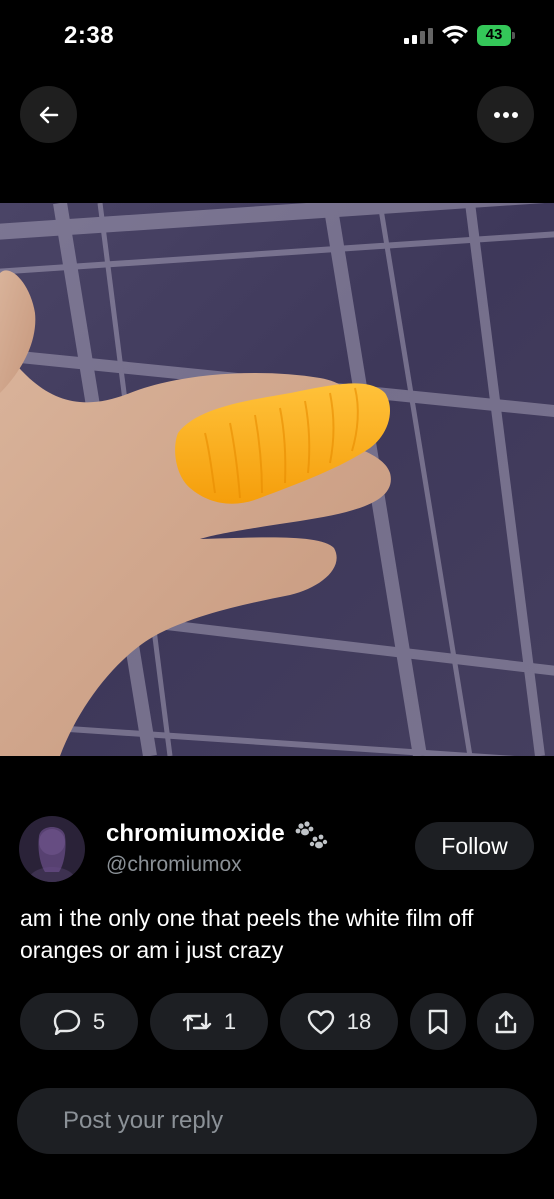 Image resolution: width=554 pixels, height=1199 pixels. I want to click on back-button, so click(48, 114).